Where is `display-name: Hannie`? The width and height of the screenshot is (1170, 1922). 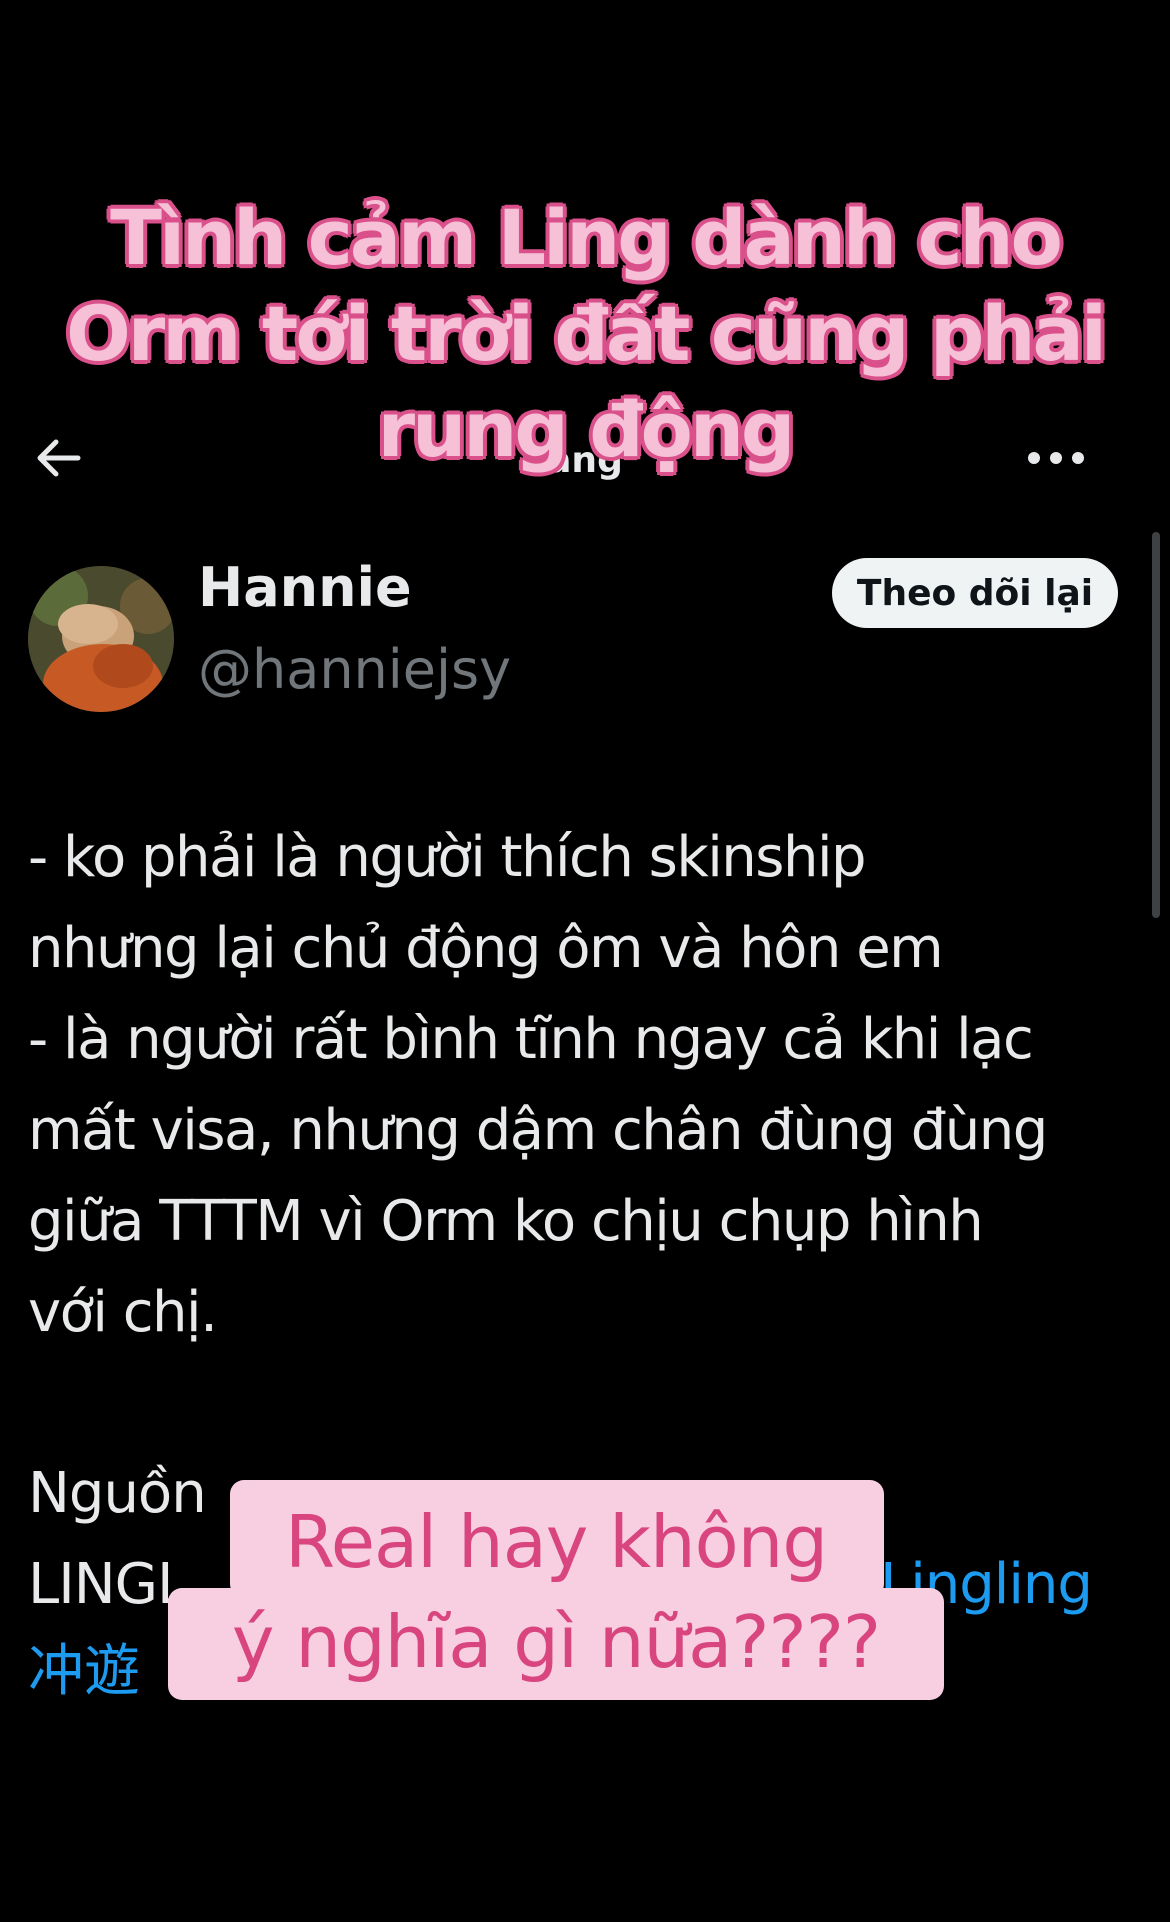 display-name: Hannie is located at coordinates (305, 587).